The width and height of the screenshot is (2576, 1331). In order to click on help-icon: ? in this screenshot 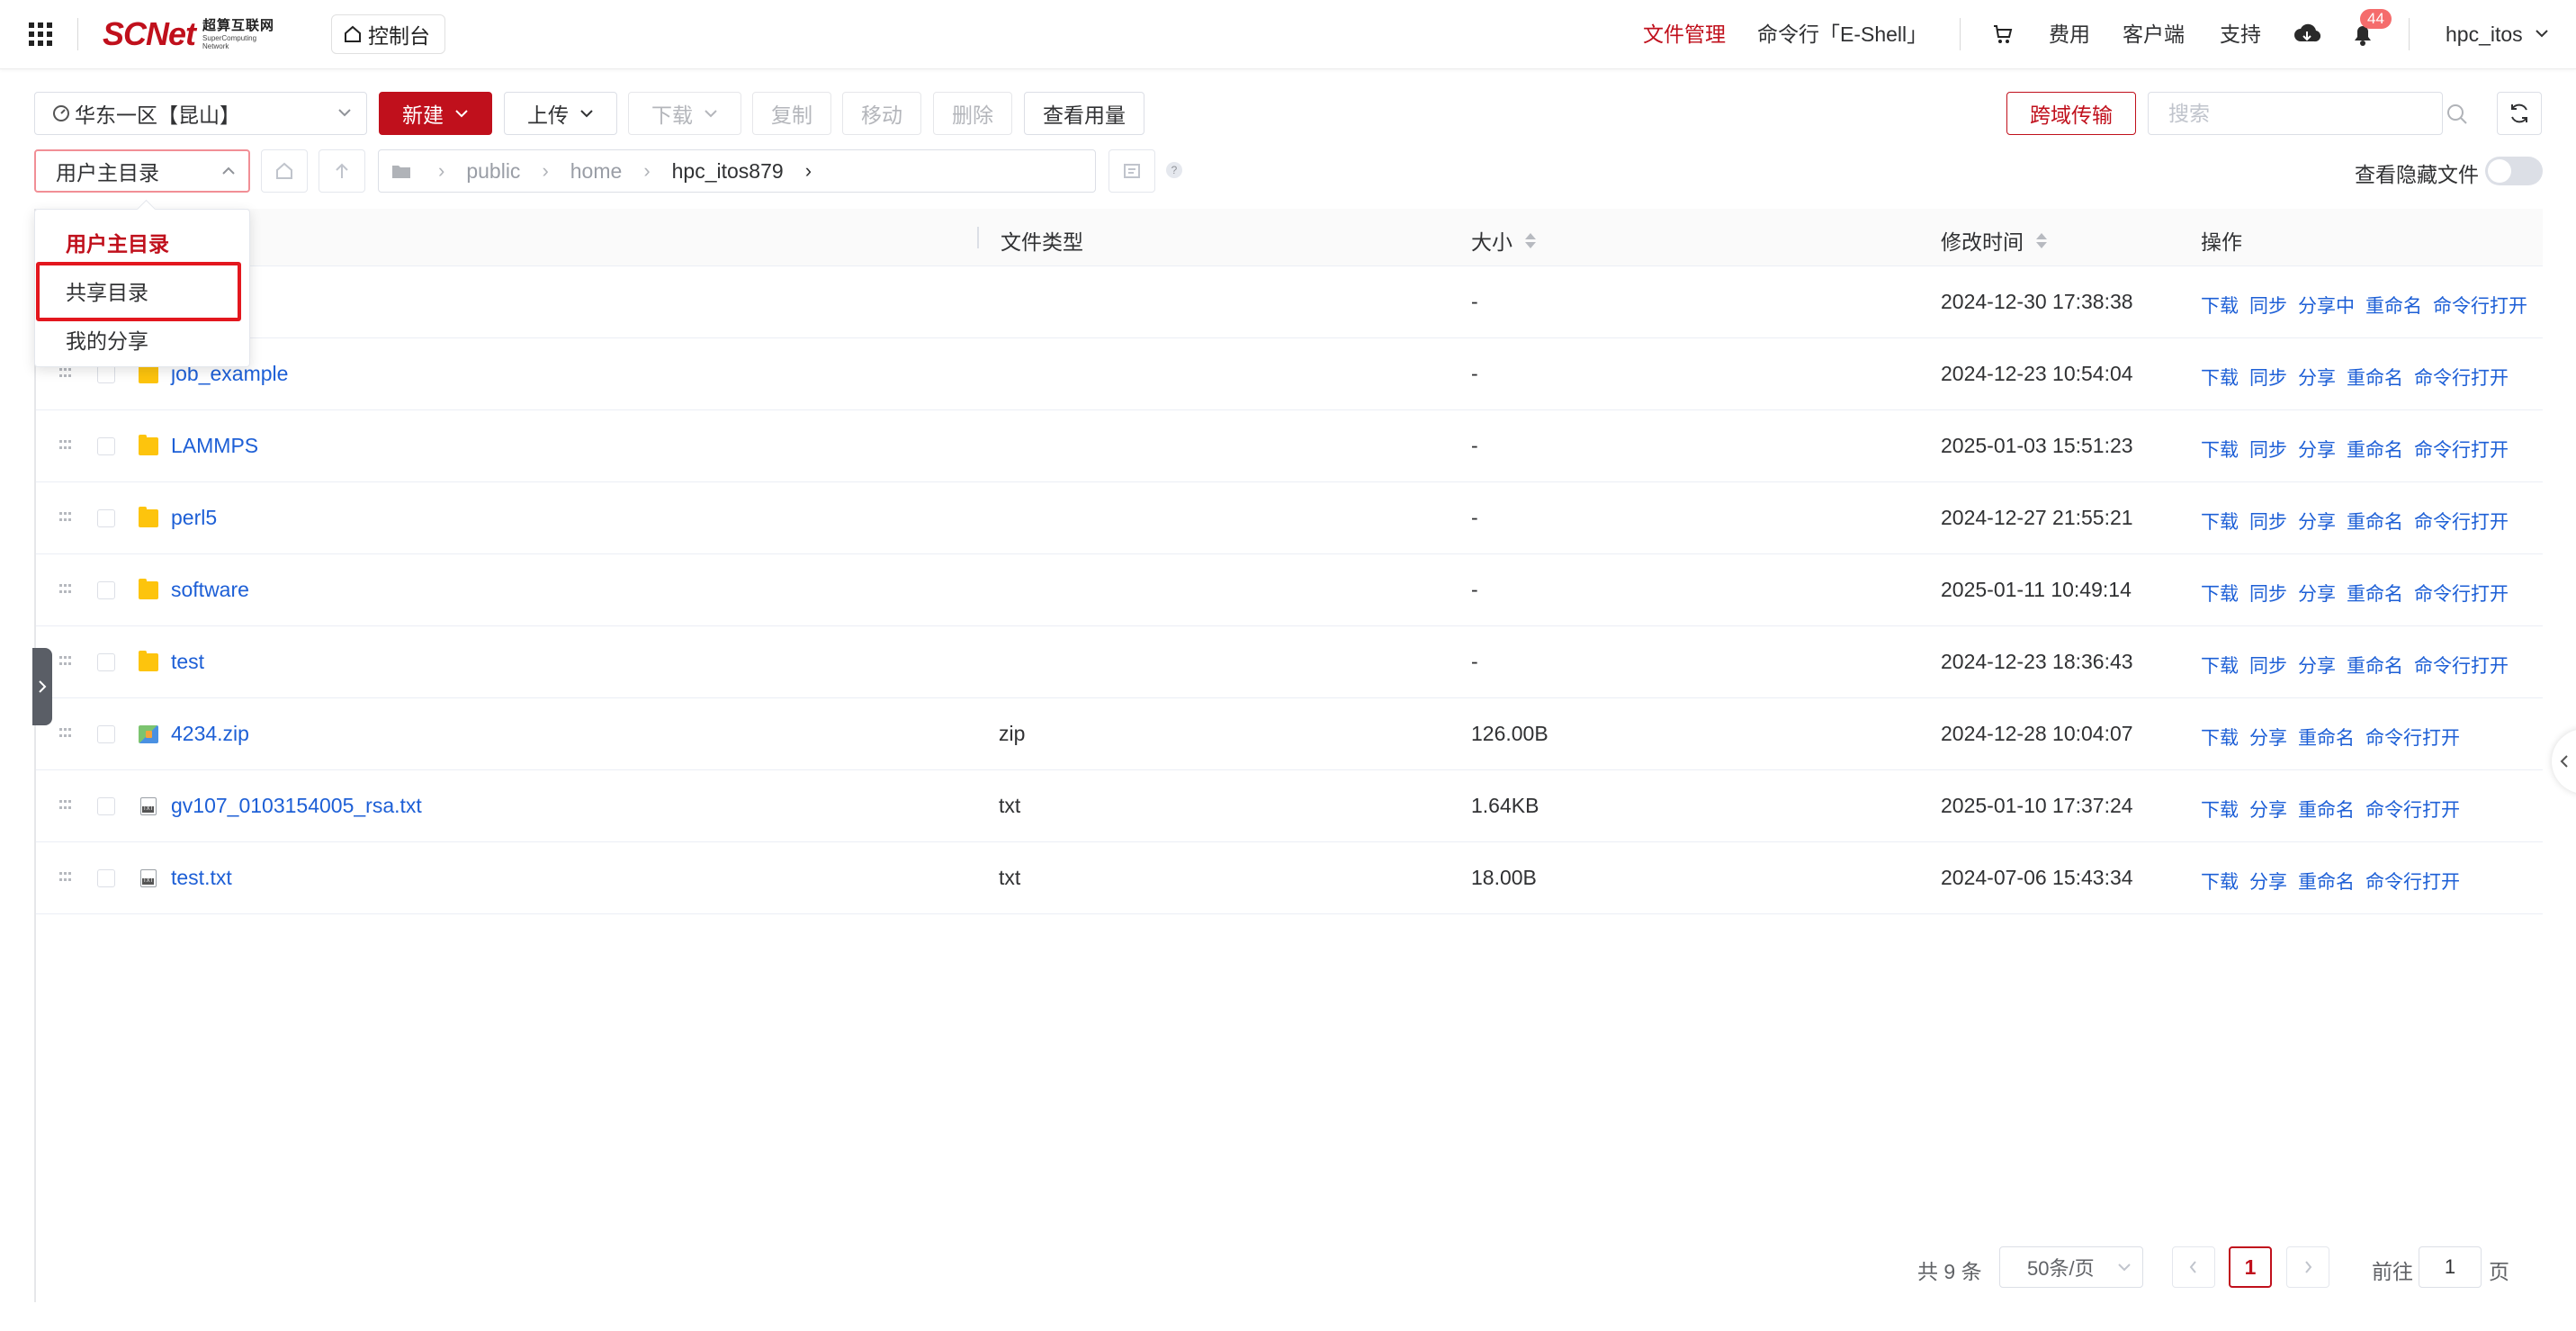, I will do `click(1174, 170)`.